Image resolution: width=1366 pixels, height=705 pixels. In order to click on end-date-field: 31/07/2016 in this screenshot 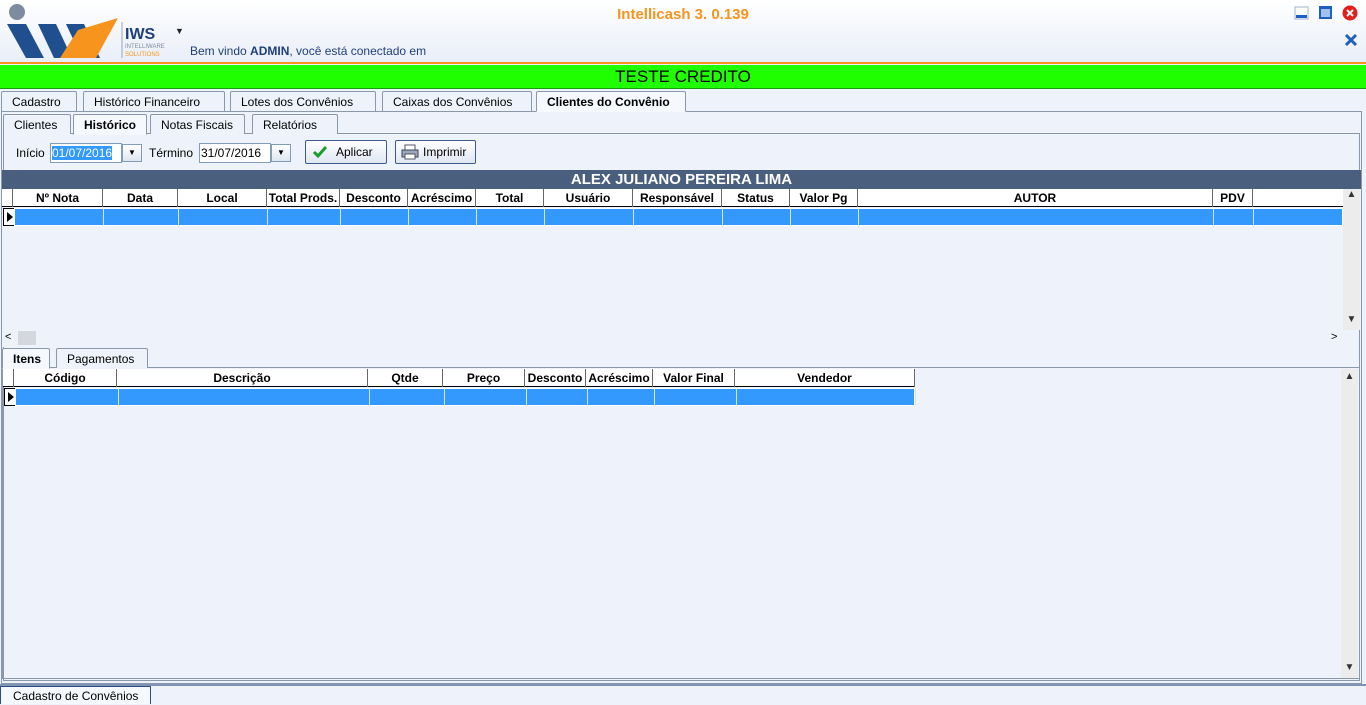, I will do `click(235, 153)`.